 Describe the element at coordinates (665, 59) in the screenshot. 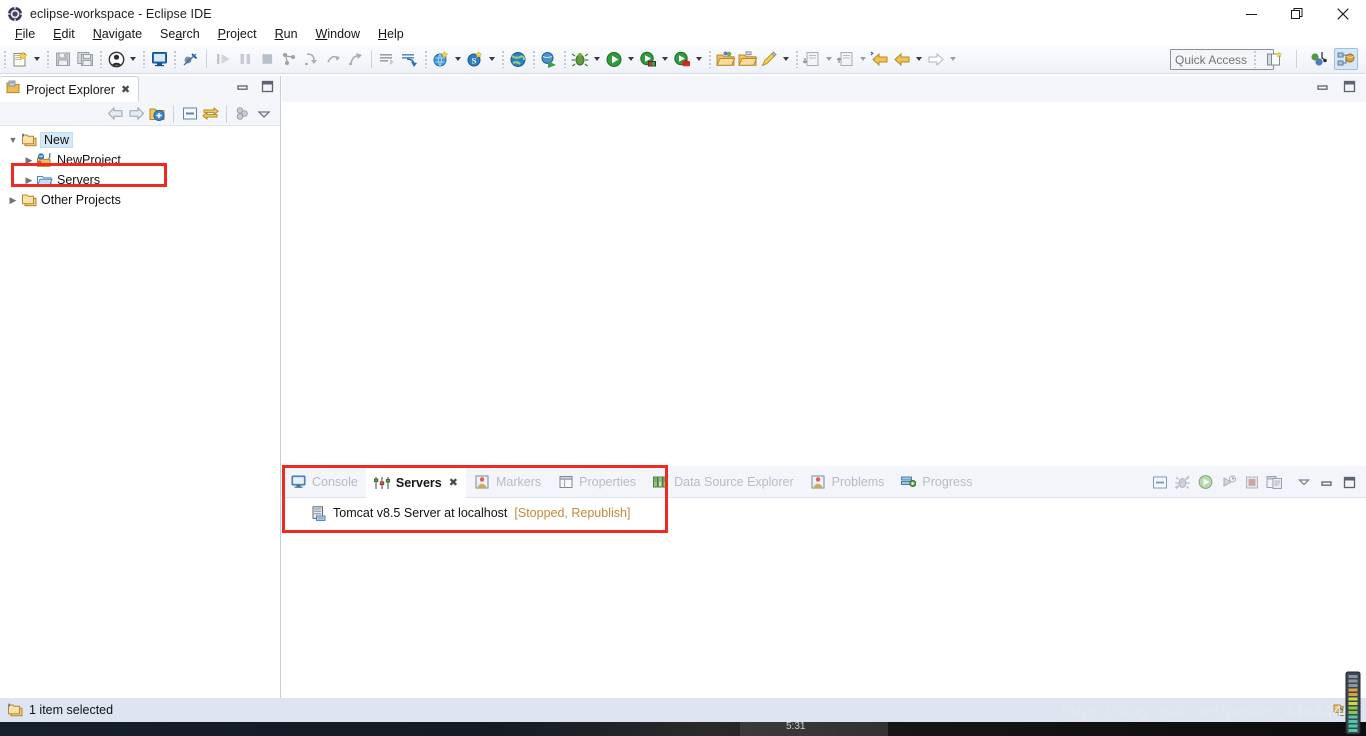

I see `run-server-arrow` at that location.